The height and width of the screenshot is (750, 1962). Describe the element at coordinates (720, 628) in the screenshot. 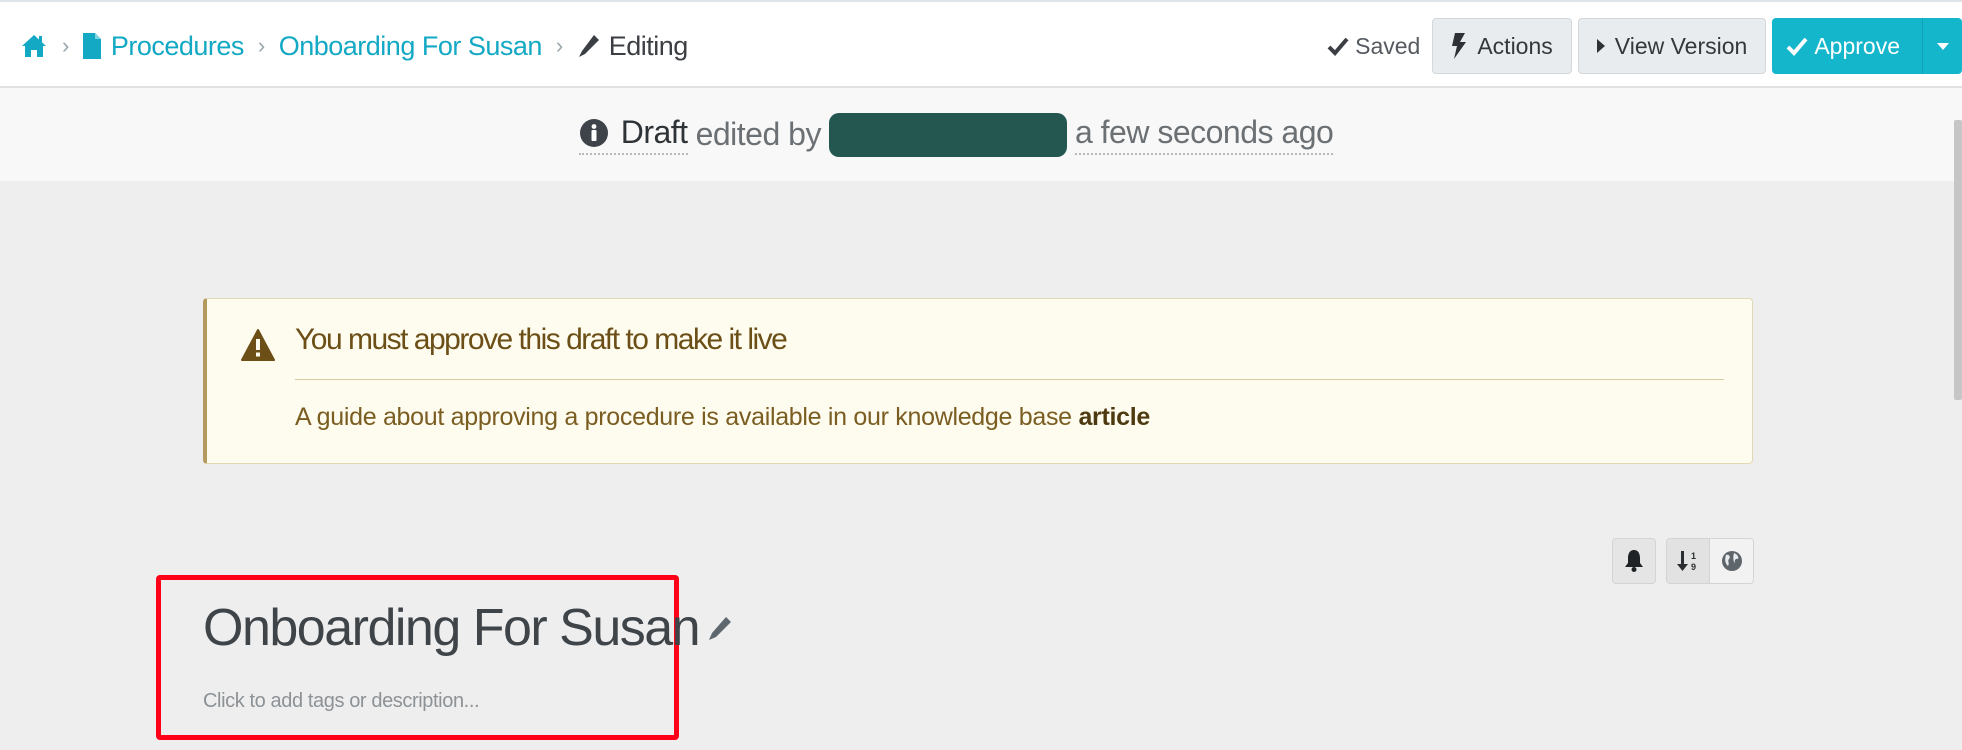

I see `edit-title-icon` at that location.